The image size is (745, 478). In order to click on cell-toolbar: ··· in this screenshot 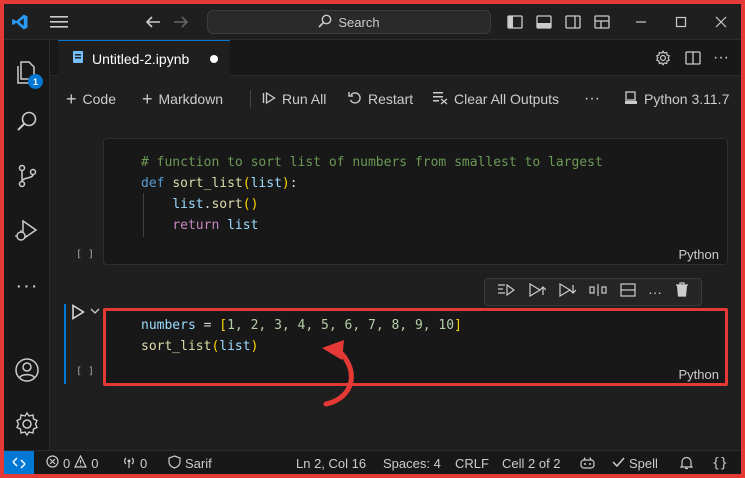, I will do `click(593, 292)`.